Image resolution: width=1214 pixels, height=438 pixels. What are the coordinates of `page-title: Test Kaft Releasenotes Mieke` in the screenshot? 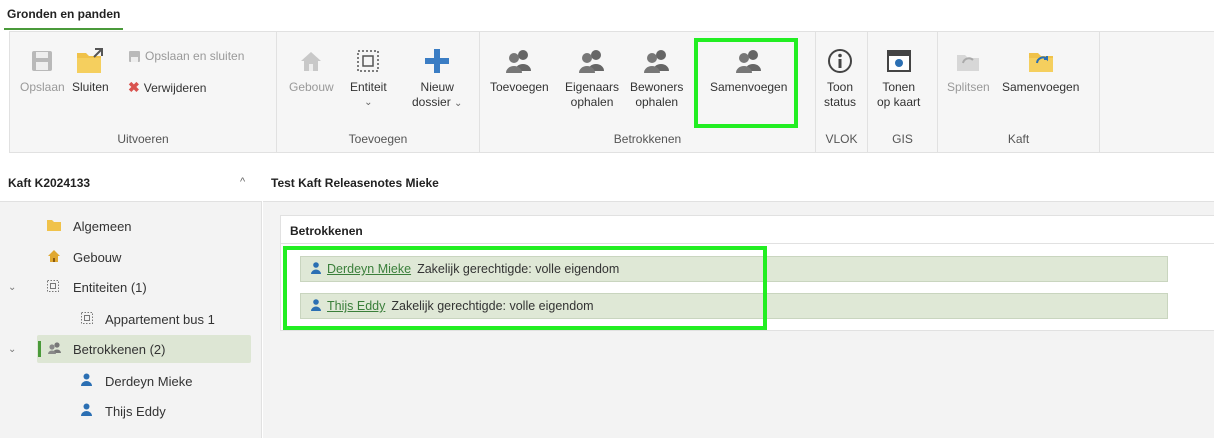 It's located at (355, 183).